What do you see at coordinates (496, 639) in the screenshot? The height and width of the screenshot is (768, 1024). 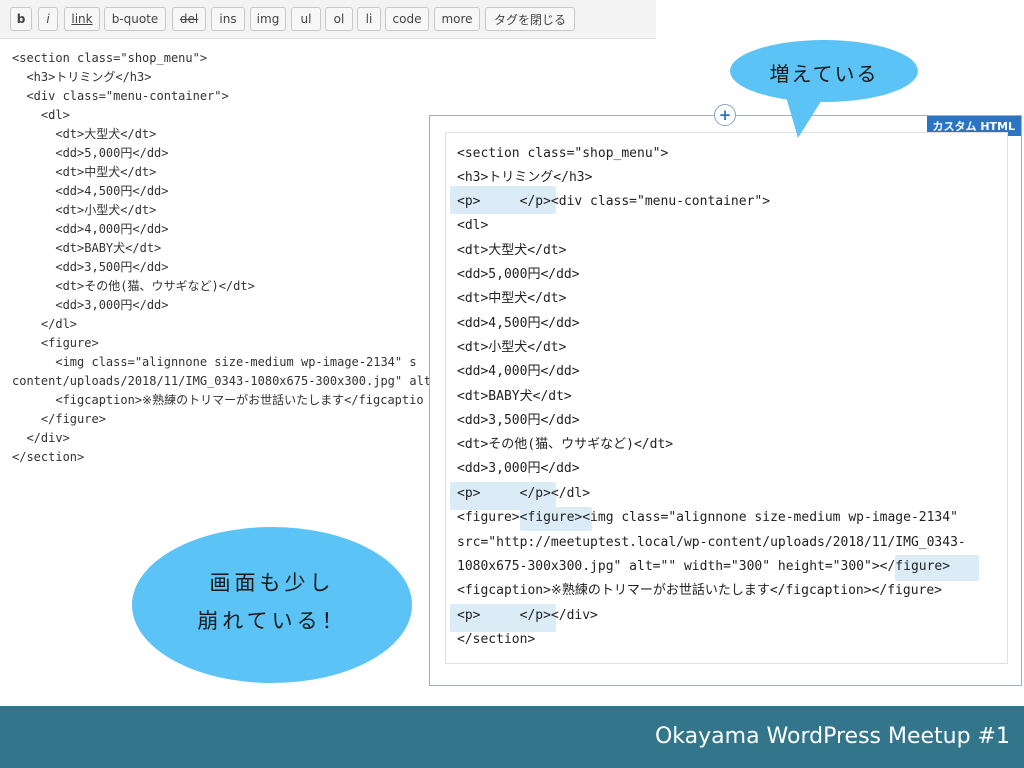 I see `preview-line: </section>` at bounding box center [496, 639].